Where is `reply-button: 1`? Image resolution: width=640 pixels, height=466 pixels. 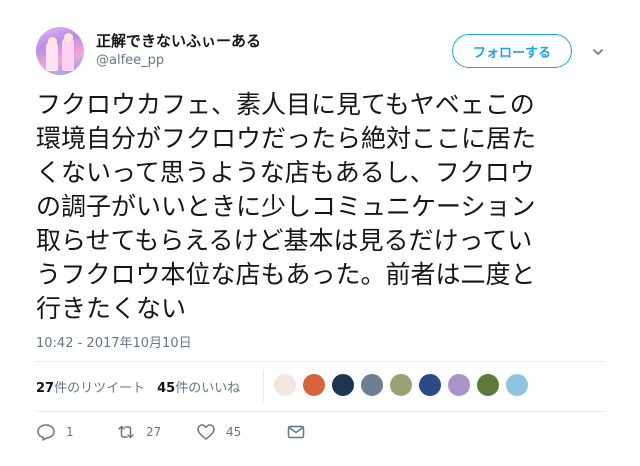 reply-button: 1 is located at coordinates (76, 432).